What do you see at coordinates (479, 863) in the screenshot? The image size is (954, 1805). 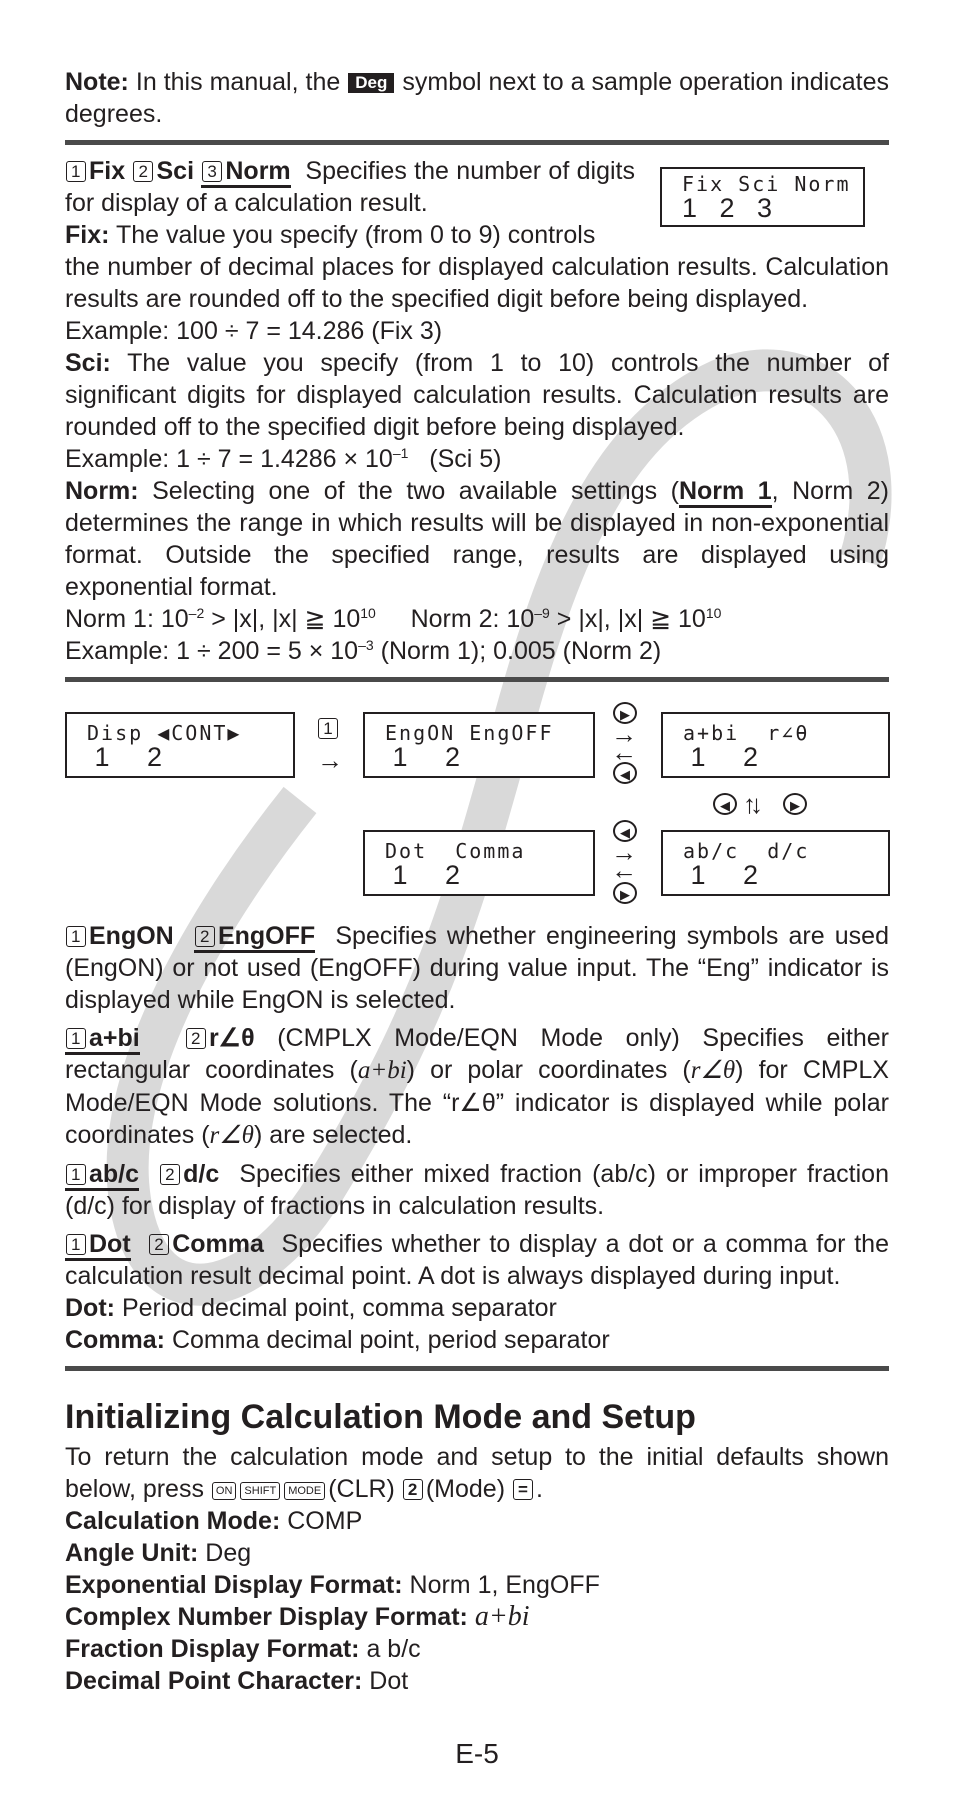 I see `lcd-dot-comma: Dot Comma 1 2` at bounding box center [479, 863].